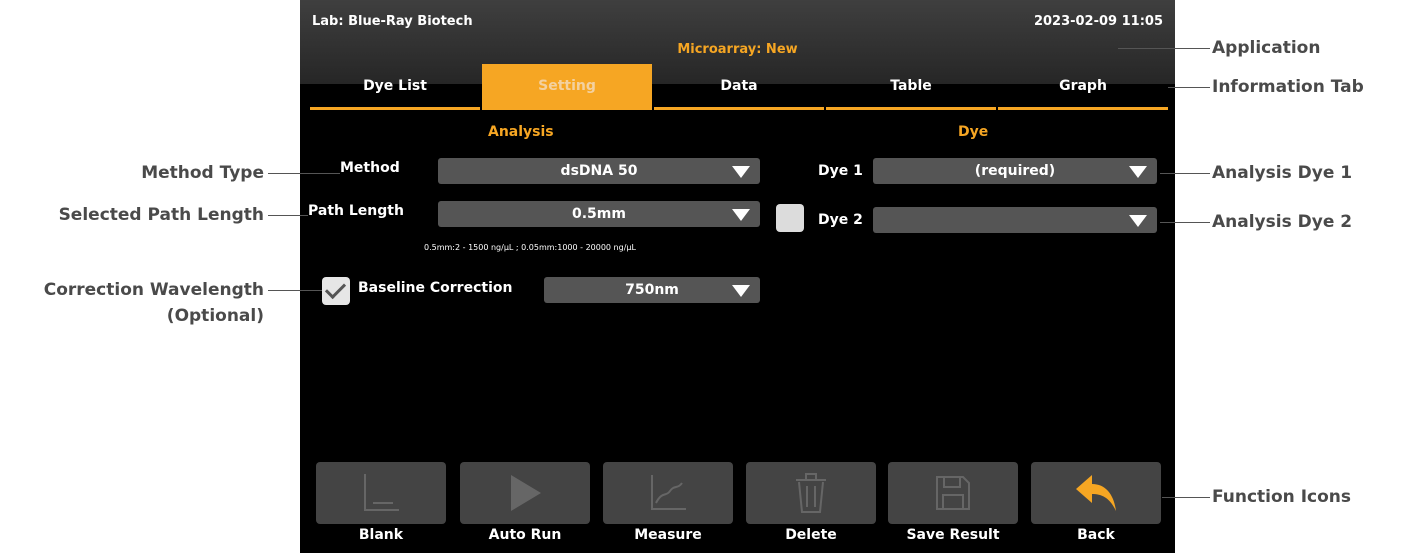  Describe the element at coordinates (435, 288) in the screenshot. I see `baseline-label: Baseline Correction` at that location.